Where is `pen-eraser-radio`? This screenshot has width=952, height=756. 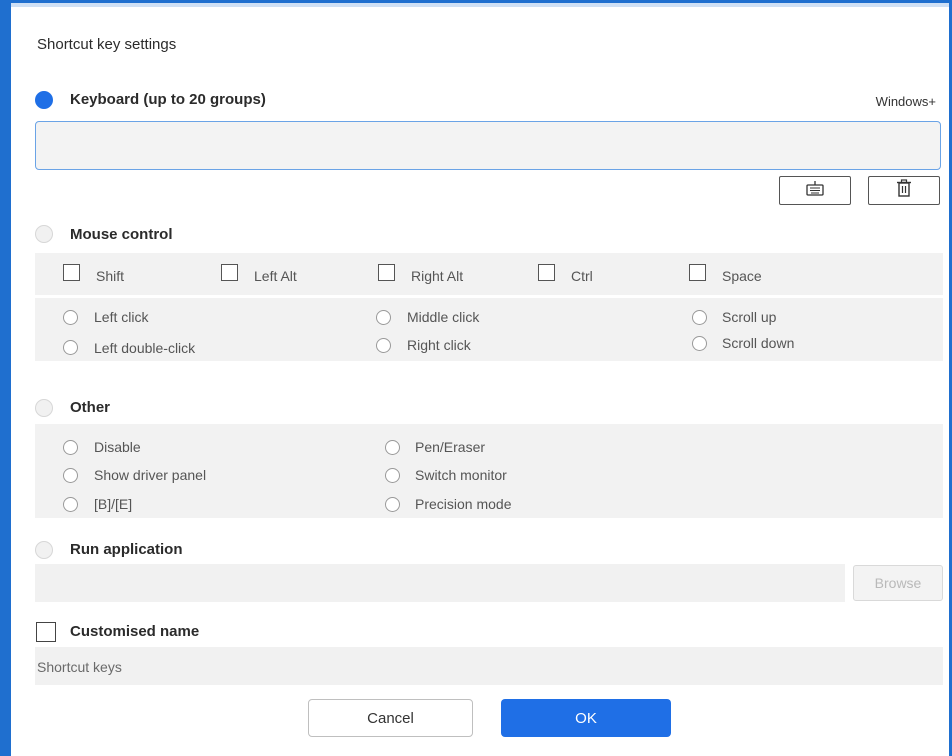
pen-eraser-radio is located at coordinates (392, 447).